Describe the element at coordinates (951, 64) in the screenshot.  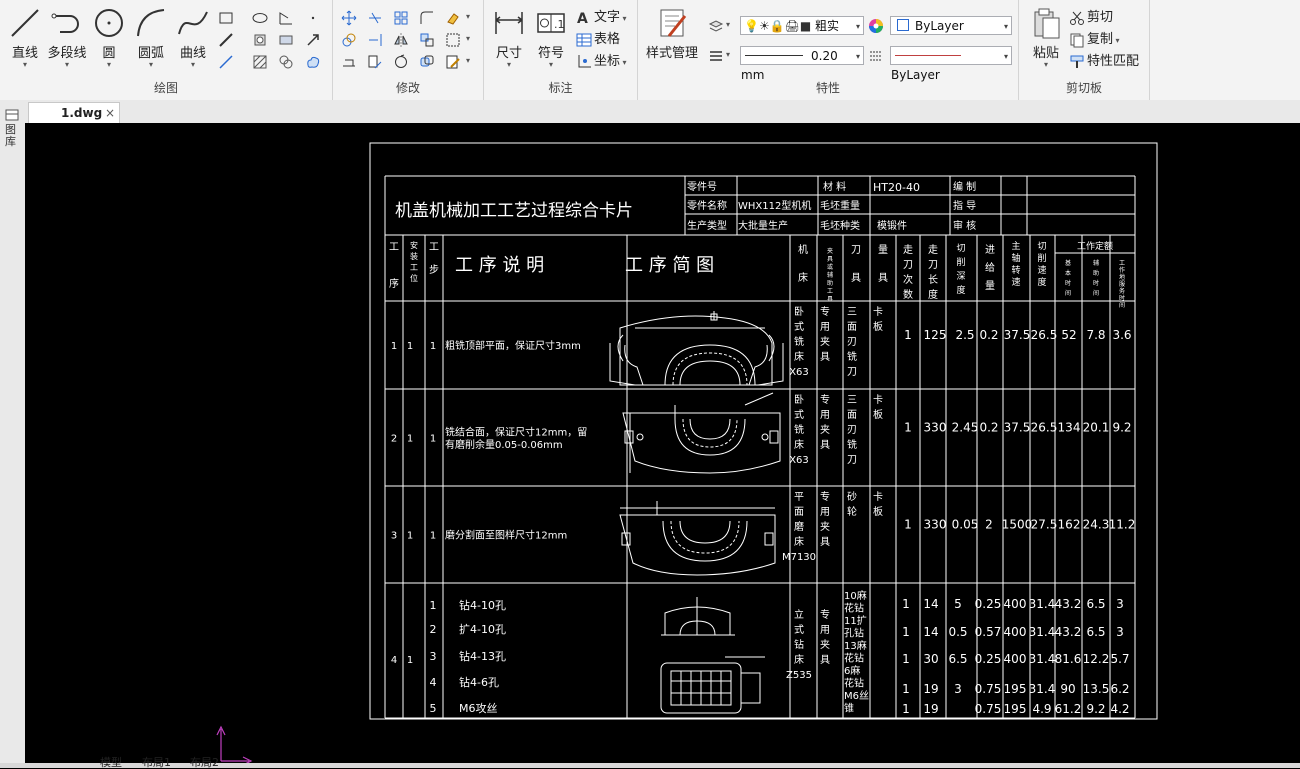
I see `linetype-combo: ByLayer ▾` at that location.